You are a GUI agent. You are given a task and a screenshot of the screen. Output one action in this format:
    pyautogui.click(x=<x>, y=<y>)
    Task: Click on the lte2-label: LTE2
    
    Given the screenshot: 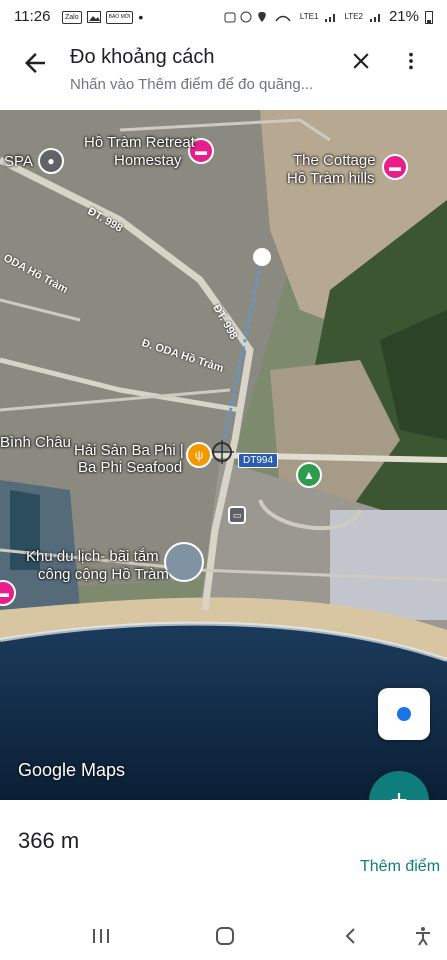 What is the action you would take?
    pyautogui.click(x=353, y=16)
    